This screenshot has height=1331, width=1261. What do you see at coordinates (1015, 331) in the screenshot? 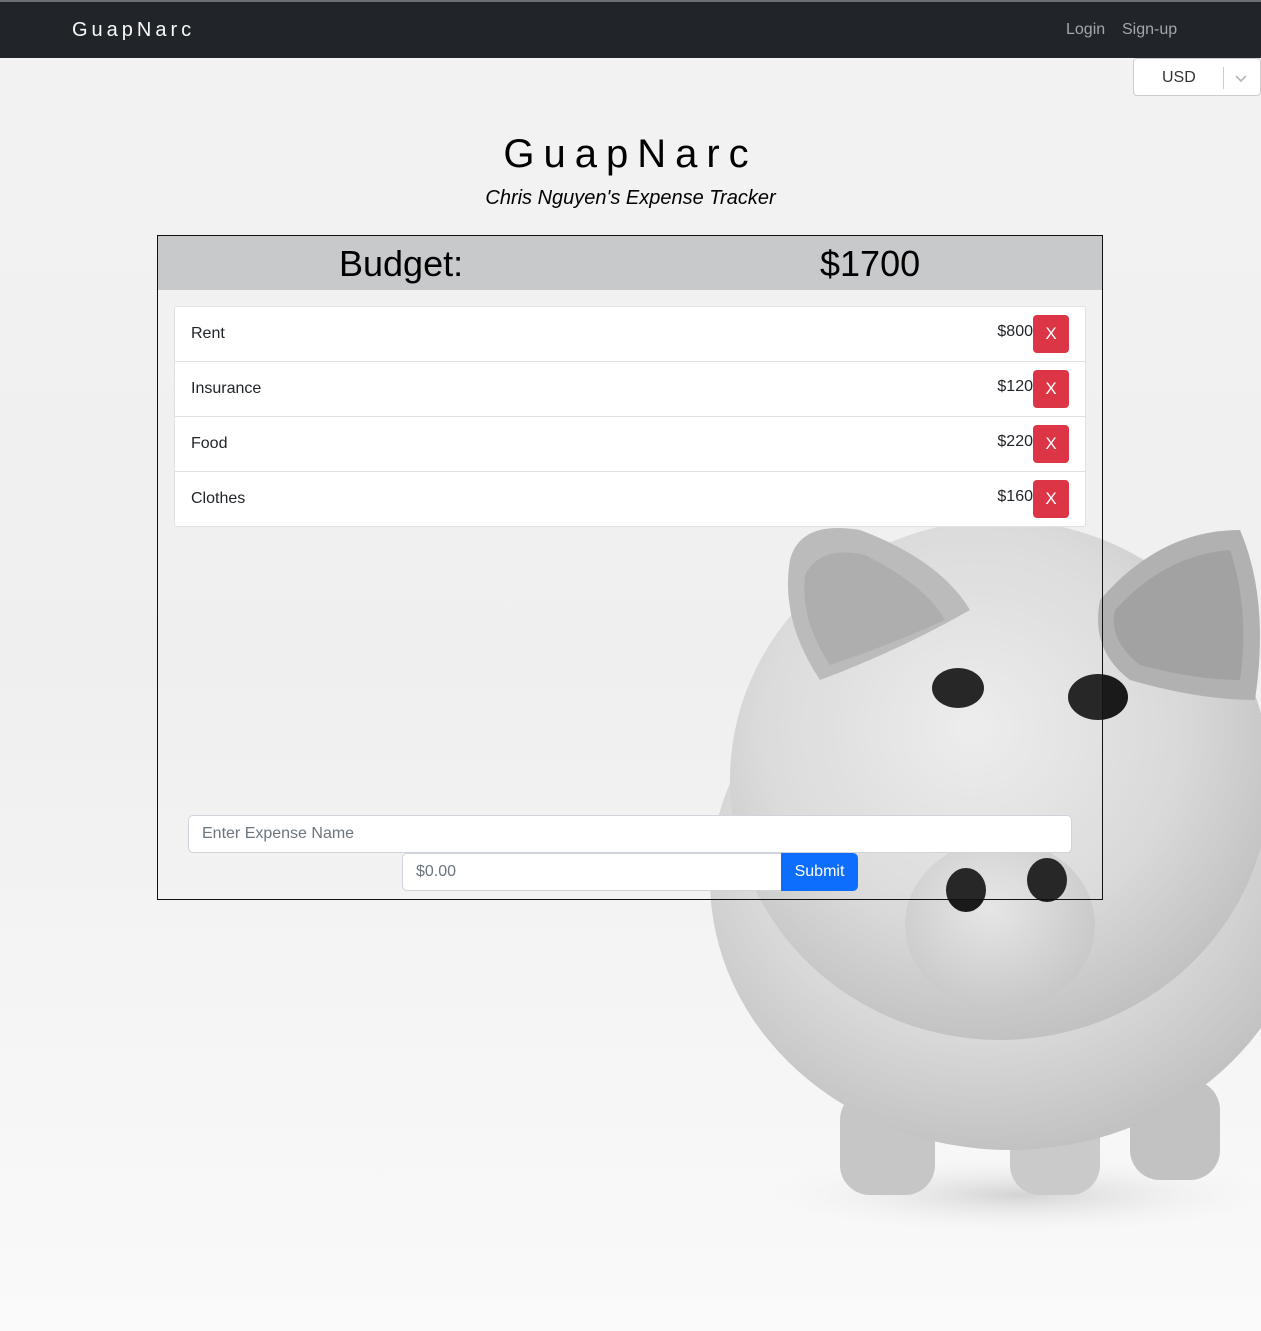
I see `expense-amount: $800` at bounding box center [1015, 331].